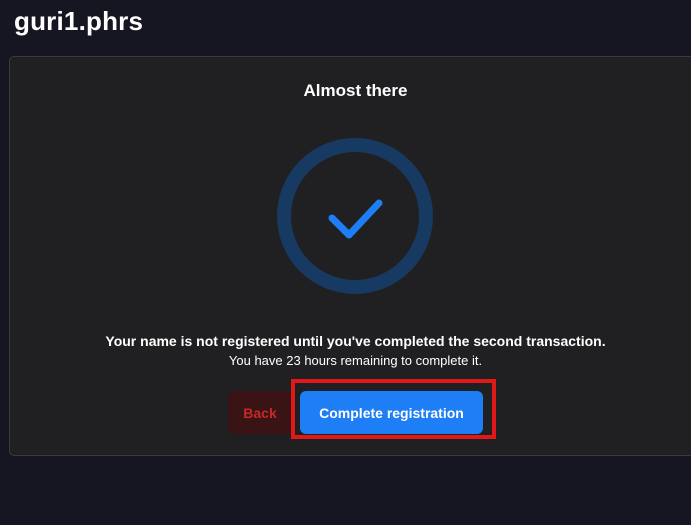 This screenshot has height=525, width=691. I want to click on dialog-title: Almost there, so click(355, 90).